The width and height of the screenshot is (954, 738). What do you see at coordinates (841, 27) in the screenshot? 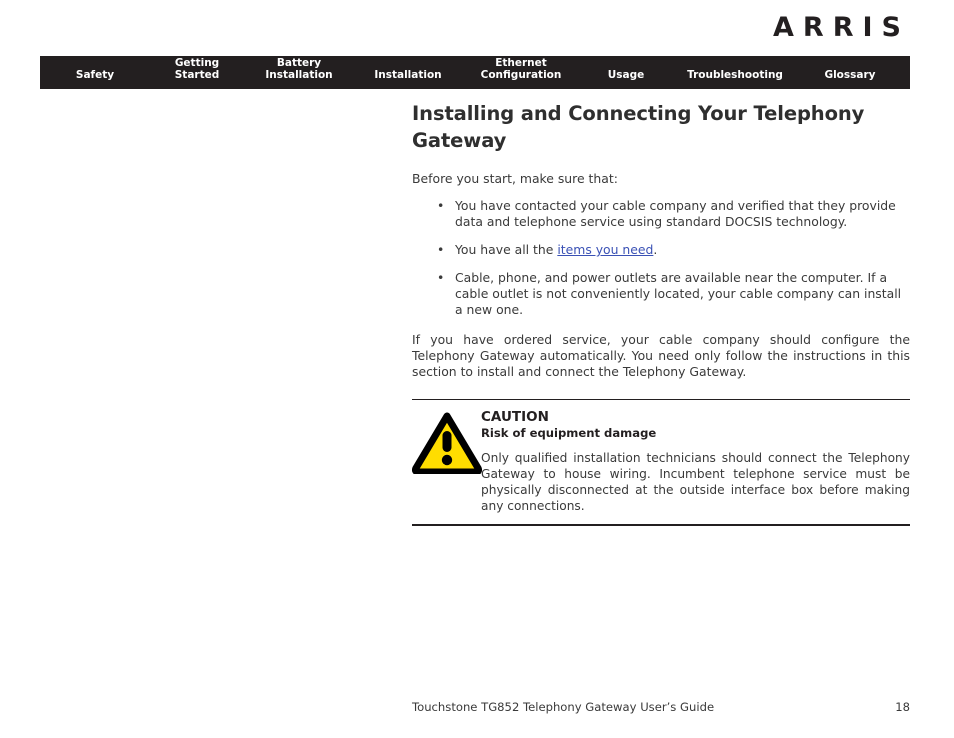
I see `arris-logo: ARRIS` at bounding box center [841, 27].